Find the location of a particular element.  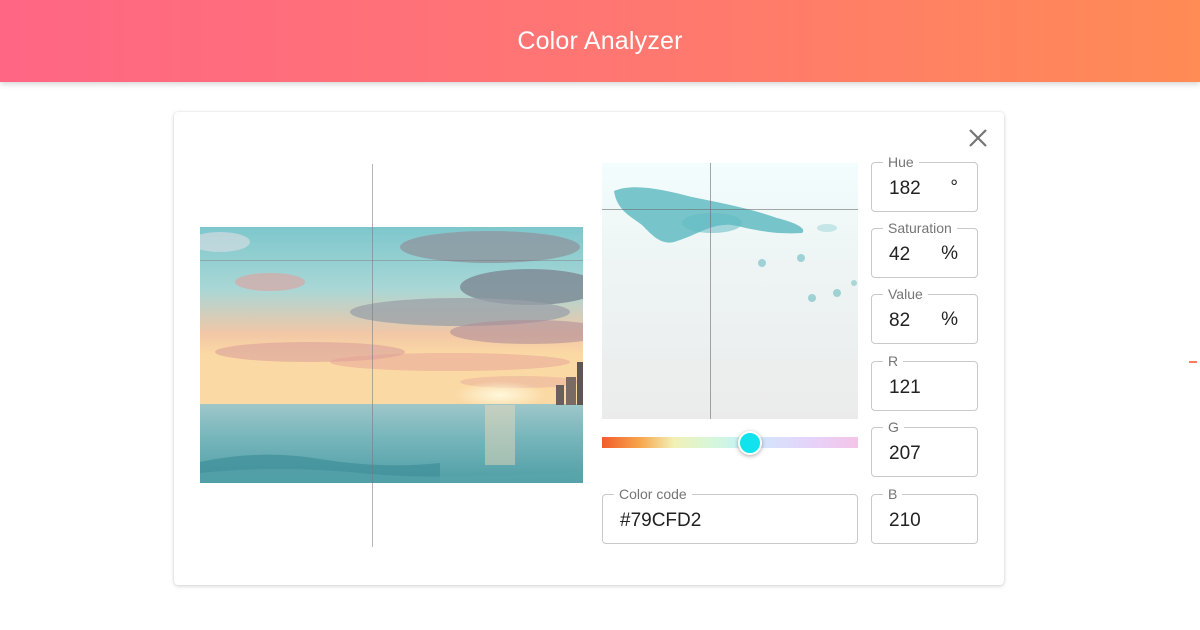

hue-unit: ° is located at coordinates (954, 187).